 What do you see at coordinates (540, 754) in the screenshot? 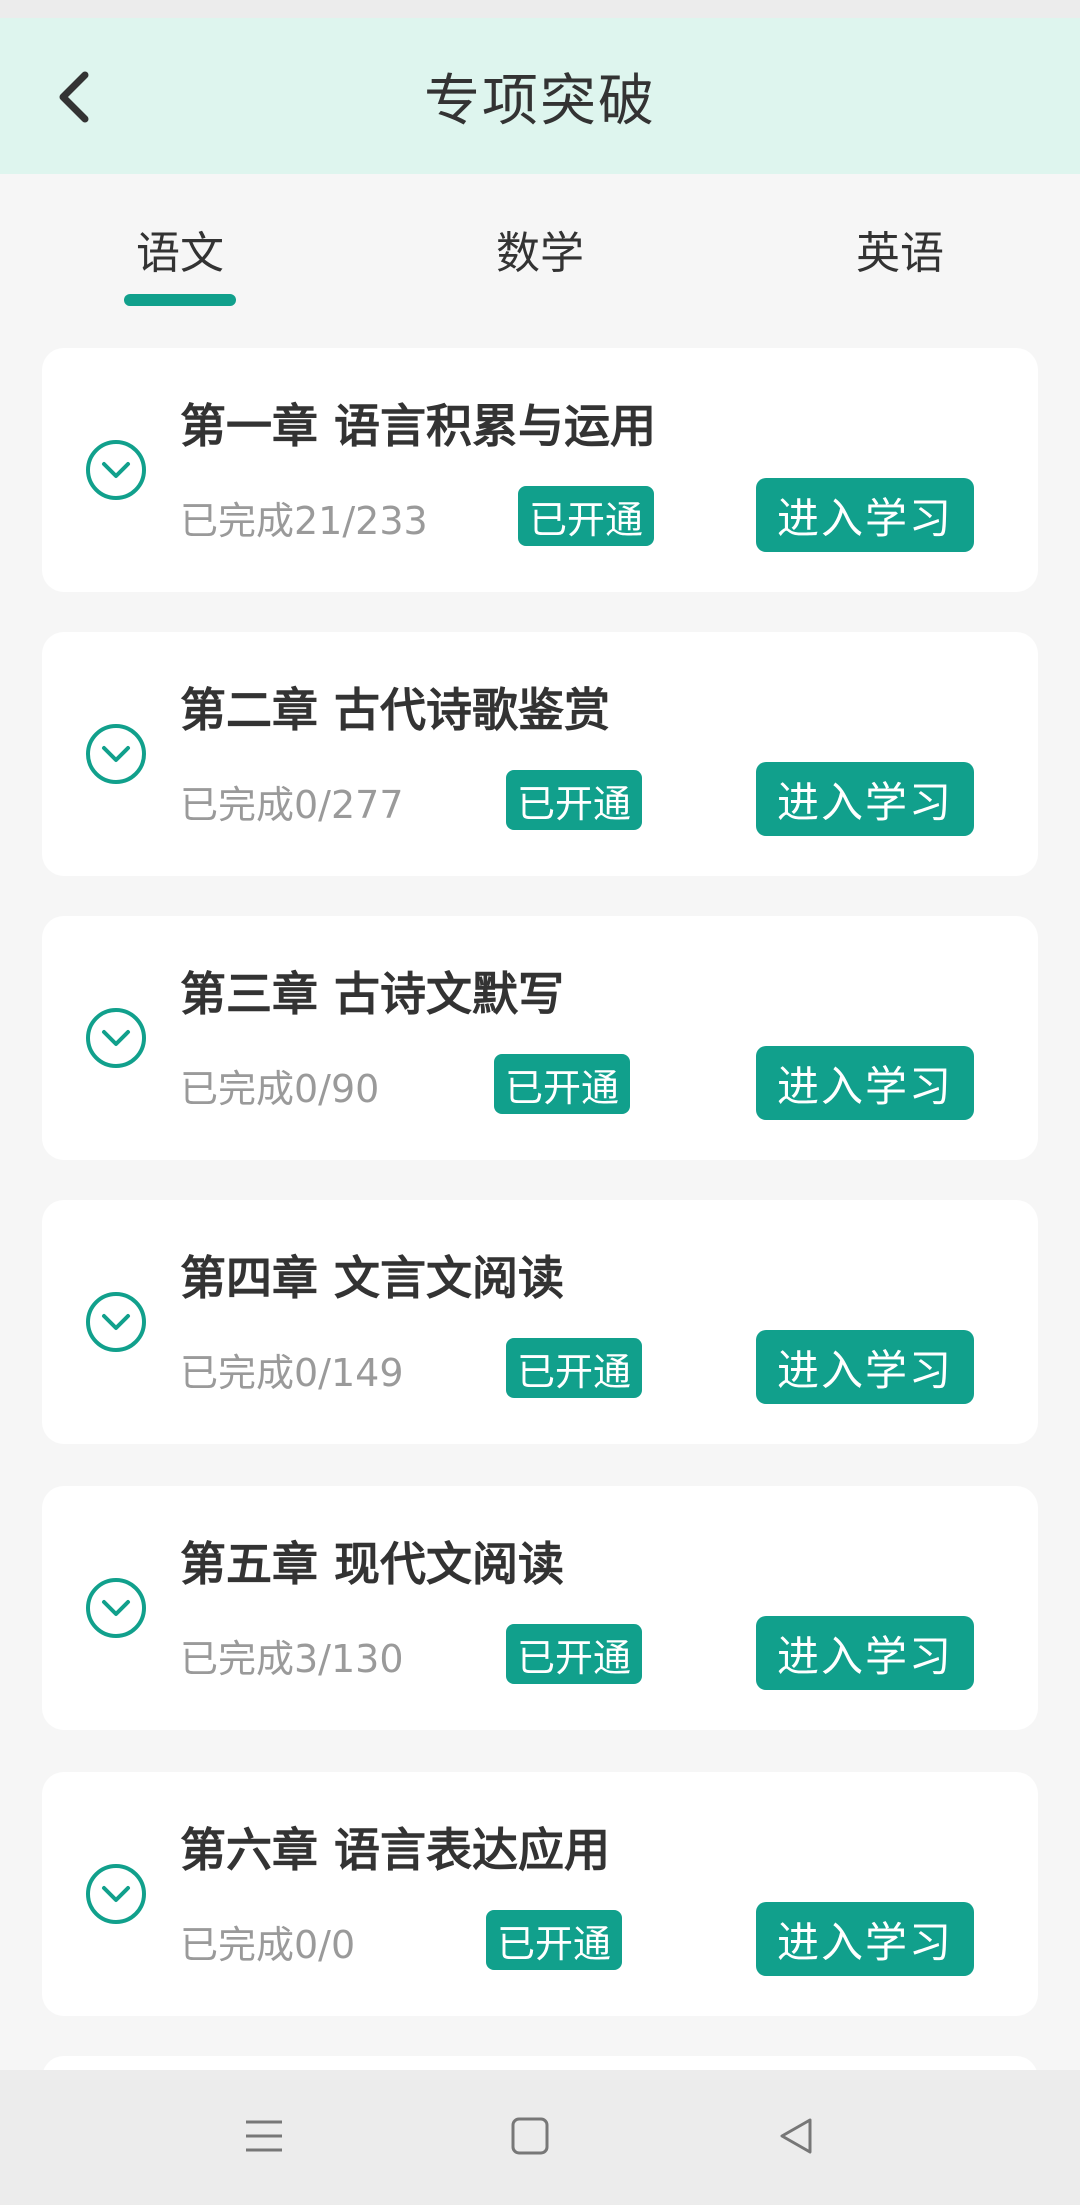
I see `chapter-card: 第二章 古代诗歌鉴赏 已完成0/277 已开通 进入学习` at bounding box center [540, 754].